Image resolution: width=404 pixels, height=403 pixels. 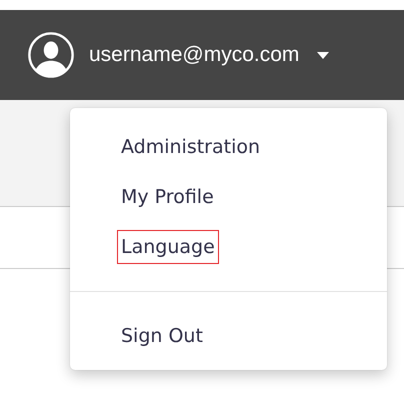 I want to click on menu-item: My Profile, so click(x=167, y=197).